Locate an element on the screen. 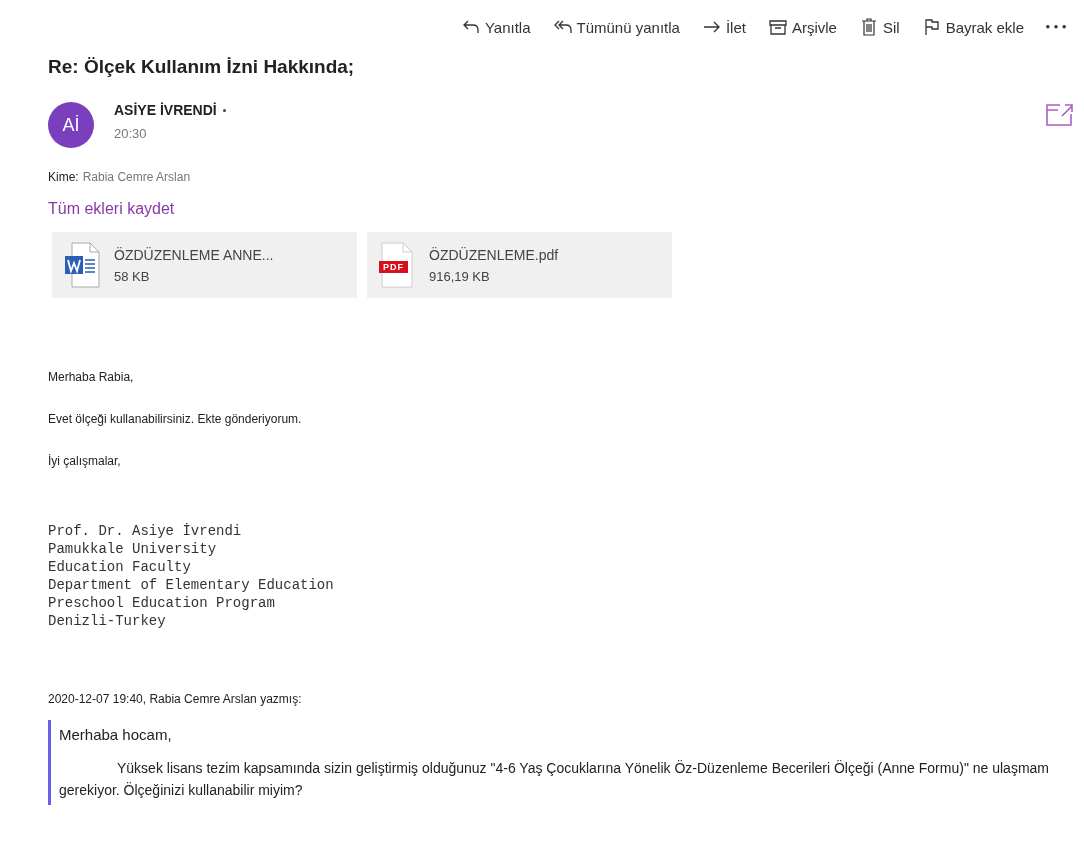  body-paragraph: Merhaba Rabia, is located at coordinates (91, 377).